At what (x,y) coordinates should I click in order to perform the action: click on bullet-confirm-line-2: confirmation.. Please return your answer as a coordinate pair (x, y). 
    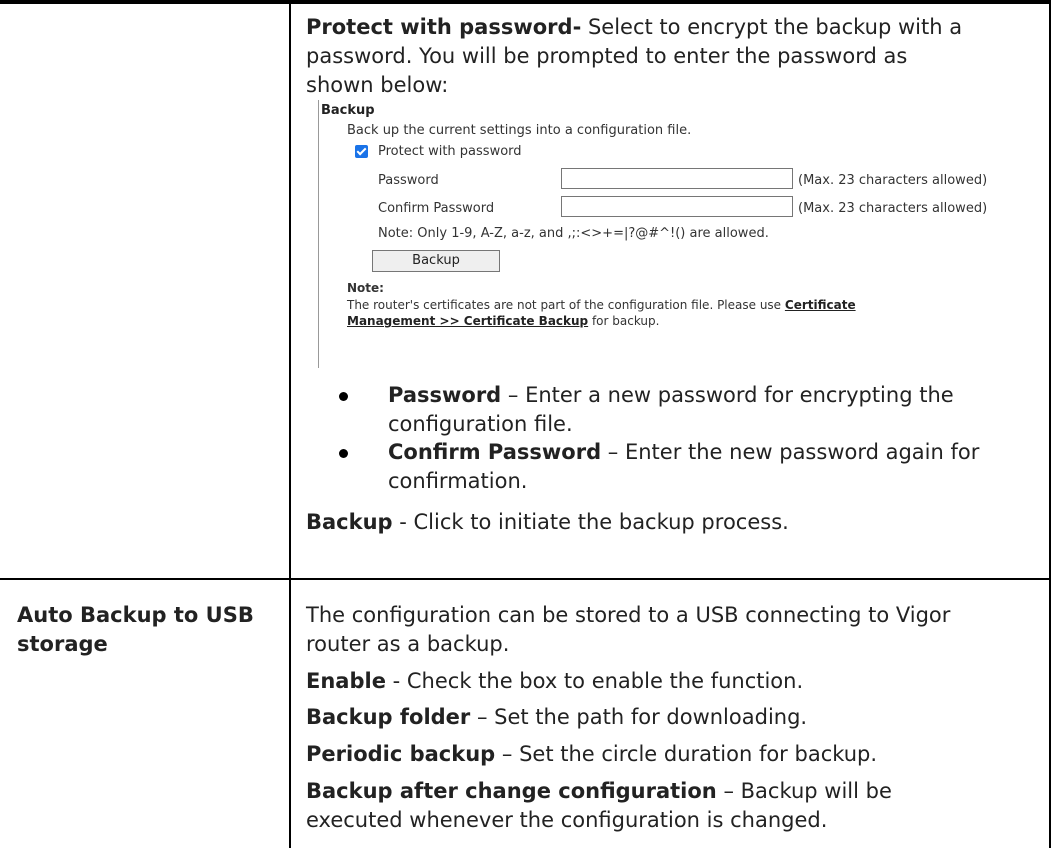
    Looking at the image, I should click on (458, 481).